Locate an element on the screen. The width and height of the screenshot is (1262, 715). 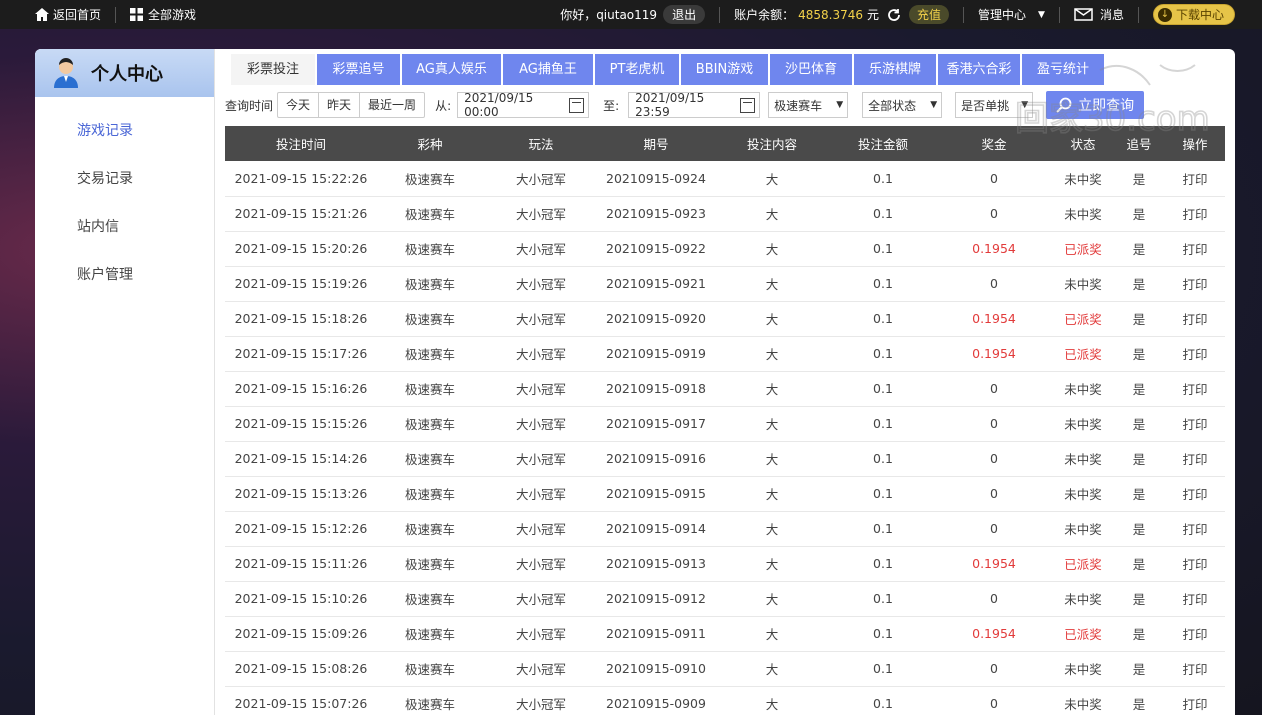
game-select: 极速赛车 ▼ is located at coordinates (808, 105).